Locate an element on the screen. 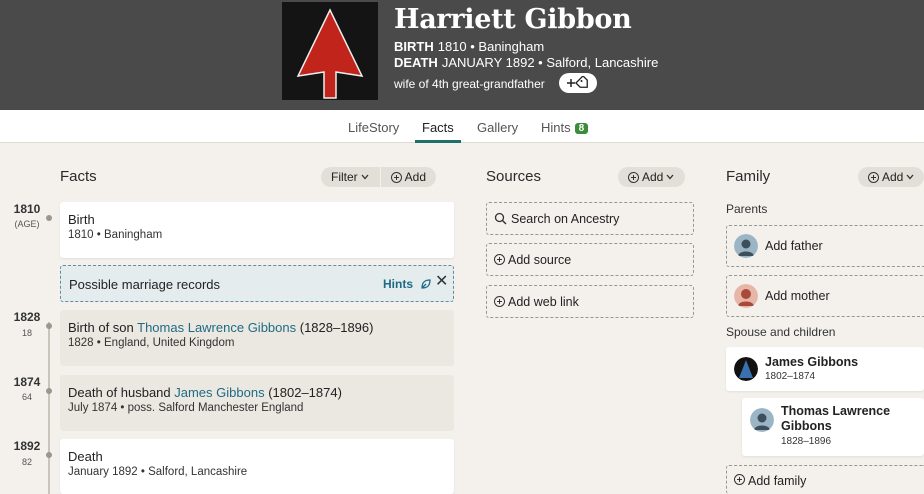 The image size is (924, 494). add-tag-button is located at coordinates (578, 83).